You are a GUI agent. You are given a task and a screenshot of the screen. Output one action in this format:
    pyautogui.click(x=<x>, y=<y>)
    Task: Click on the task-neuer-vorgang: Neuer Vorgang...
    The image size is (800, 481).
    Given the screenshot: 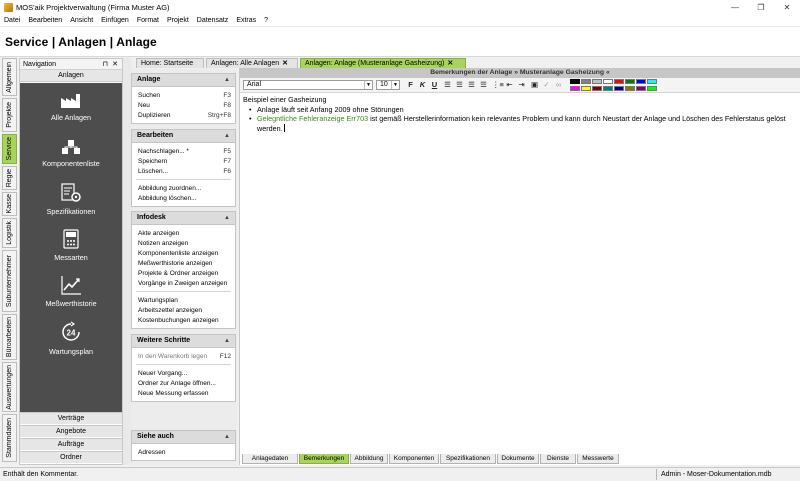 What is the action you would take?
    pyautogui.click(x=183, y=373)
    